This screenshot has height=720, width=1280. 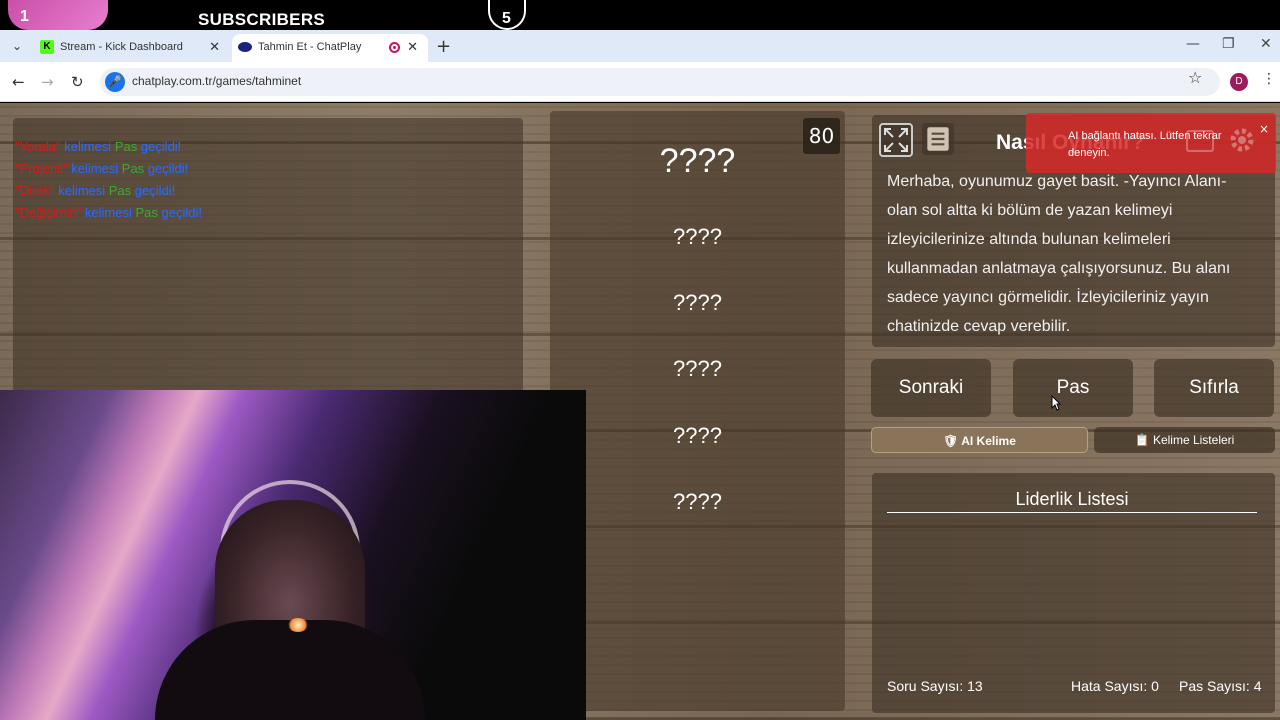 What do you see at coordinates (298, 625) in the screenshot?
I see `webcam-mic-light` at bounding box center [298, 625].